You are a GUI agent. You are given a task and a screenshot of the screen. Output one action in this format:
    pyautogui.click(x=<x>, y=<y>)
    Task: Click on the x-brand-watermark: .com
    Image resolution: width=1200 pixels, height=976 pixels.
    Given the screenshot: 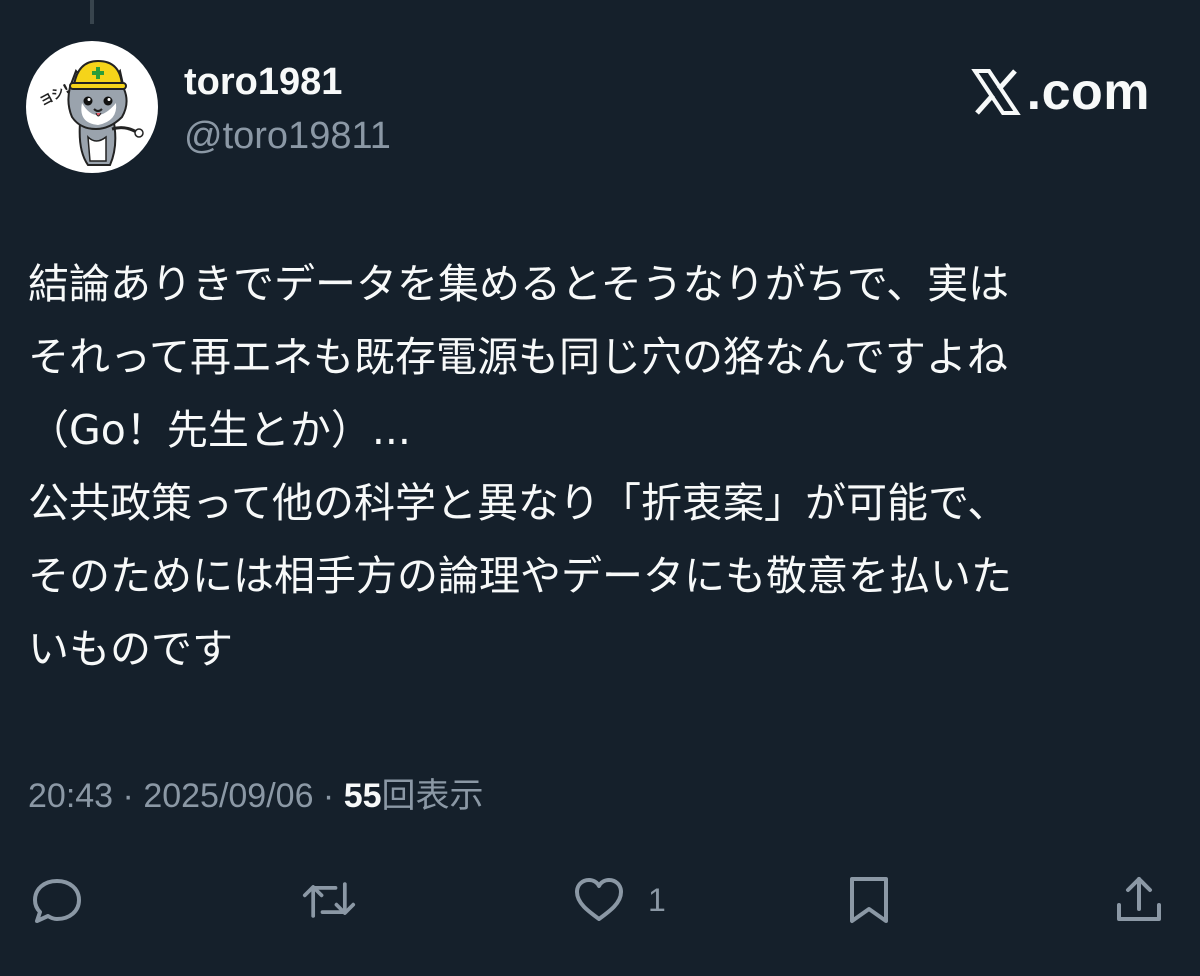 What is the action you would take?
    pyautogui.click(x=1060, y=92)
    